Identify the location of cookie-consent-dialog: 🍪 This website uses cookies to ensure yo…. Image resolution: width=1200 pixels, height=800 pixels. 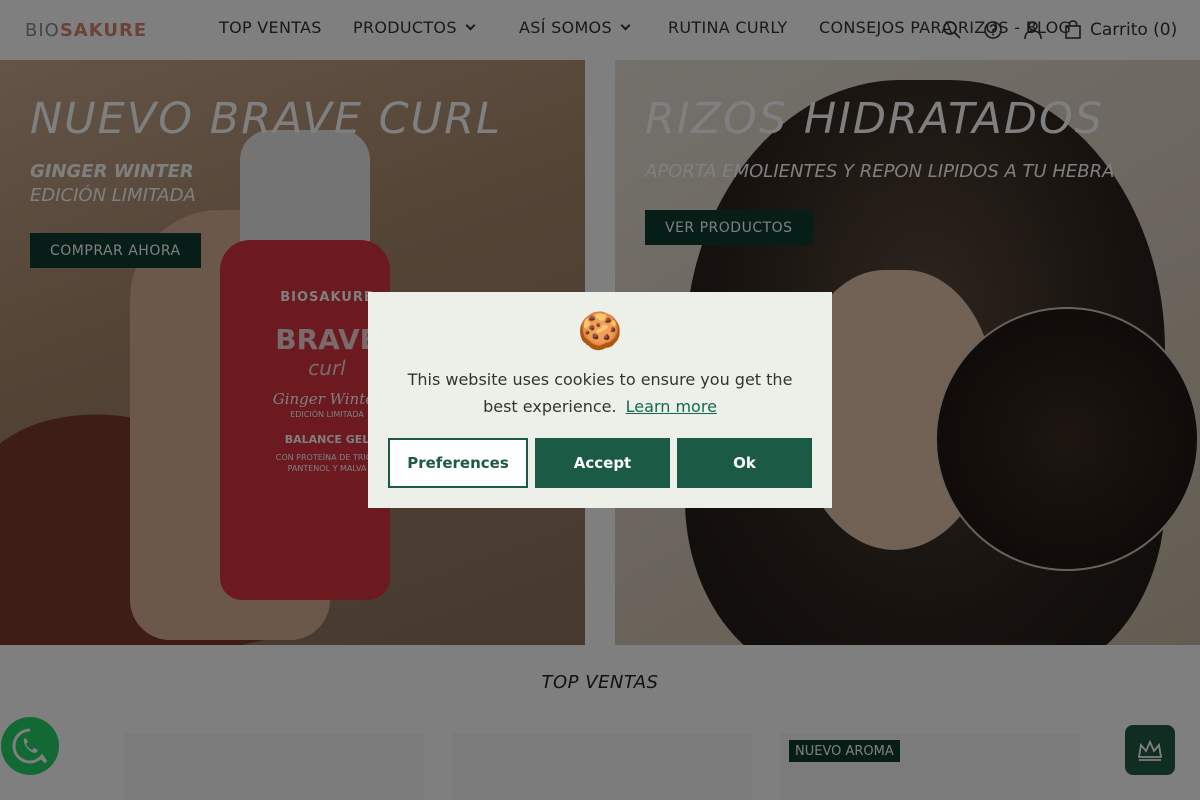
(600, 400).